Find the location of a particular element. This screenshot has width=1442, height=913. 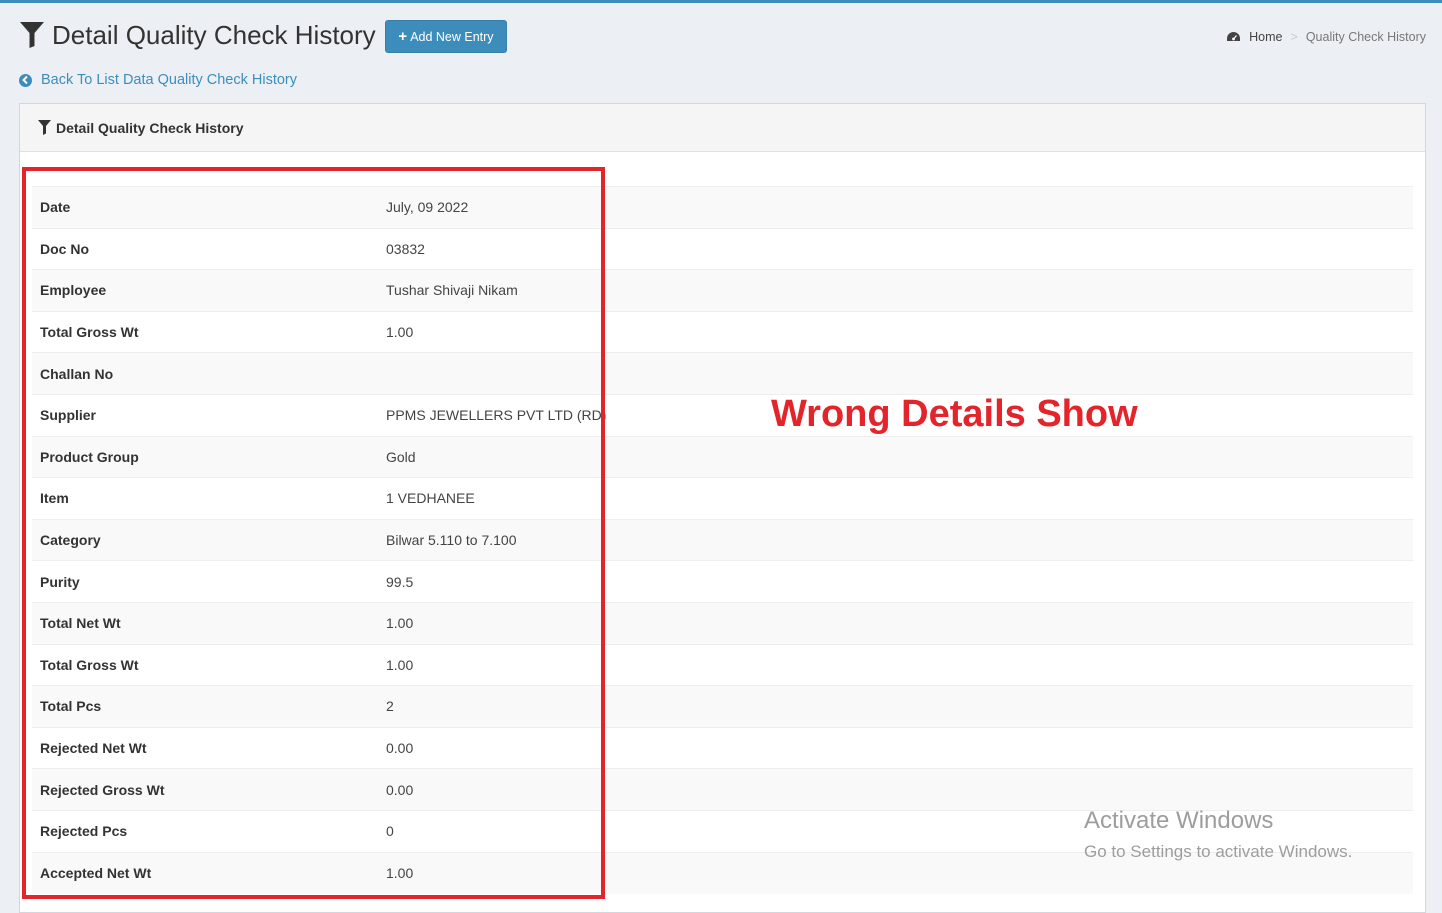

chevron-circle-left-icon is located at coordinates (25, 80).